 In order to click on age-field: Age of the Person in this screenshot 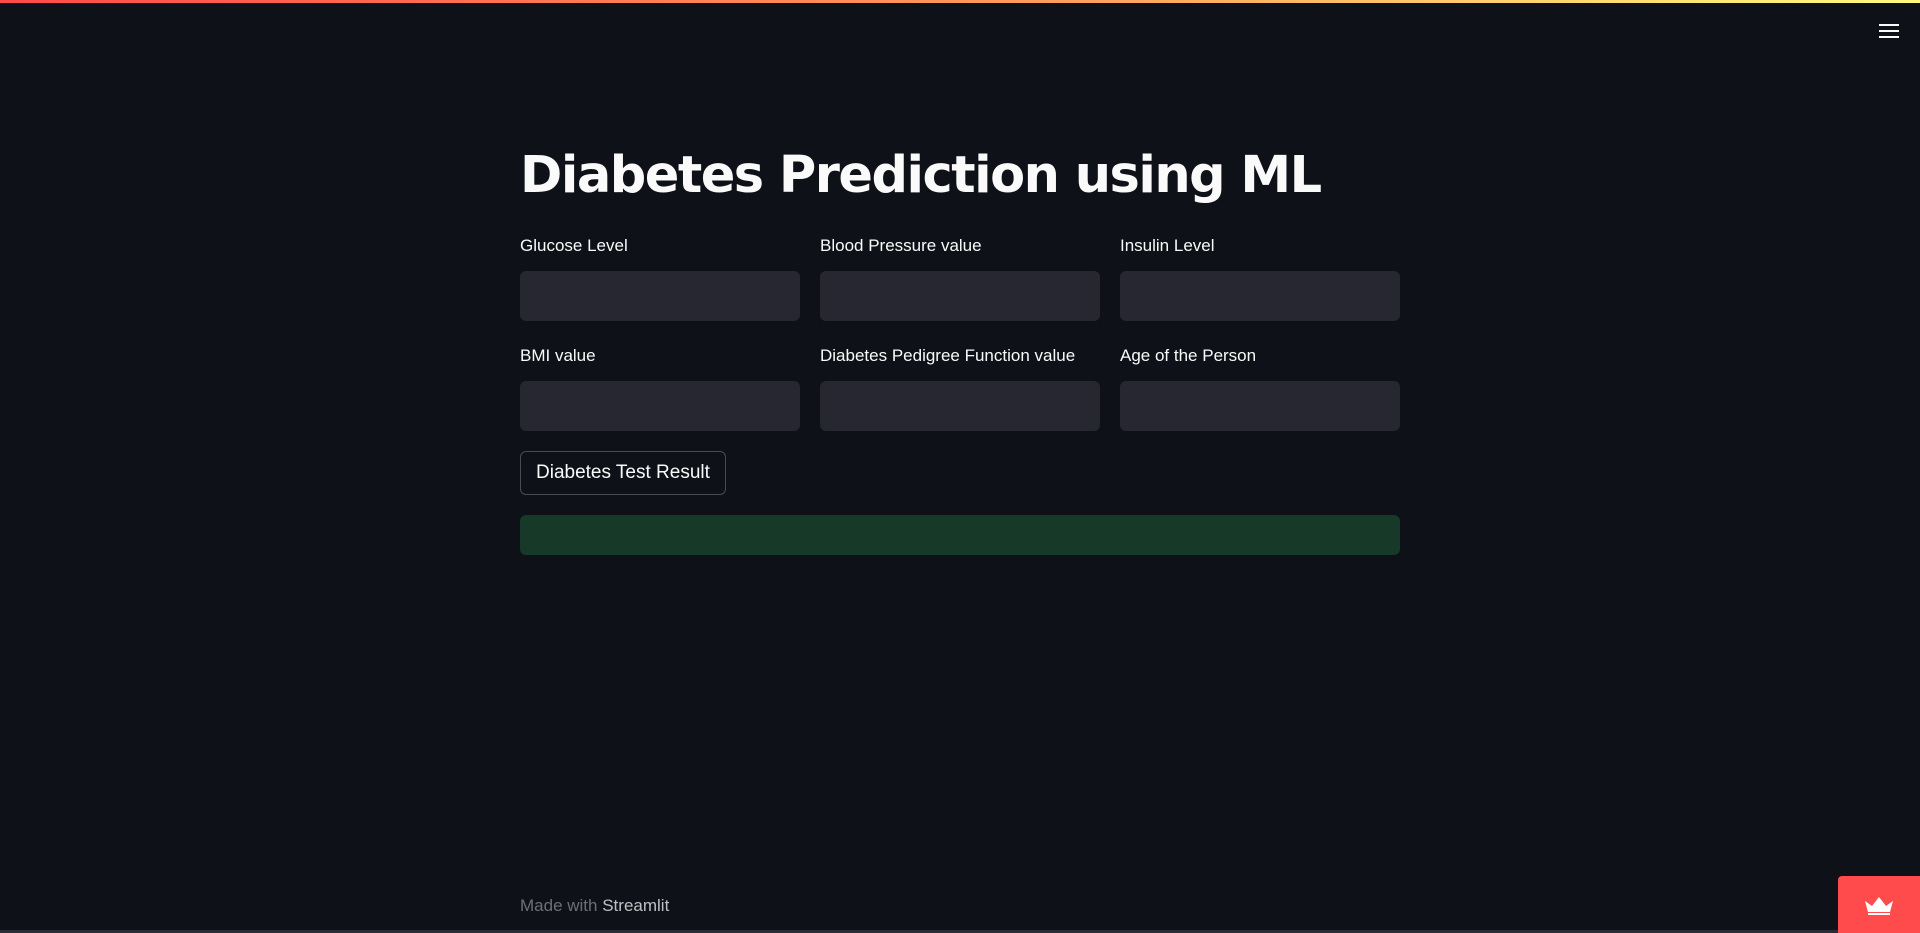, I will do `click(1260, 388)`.